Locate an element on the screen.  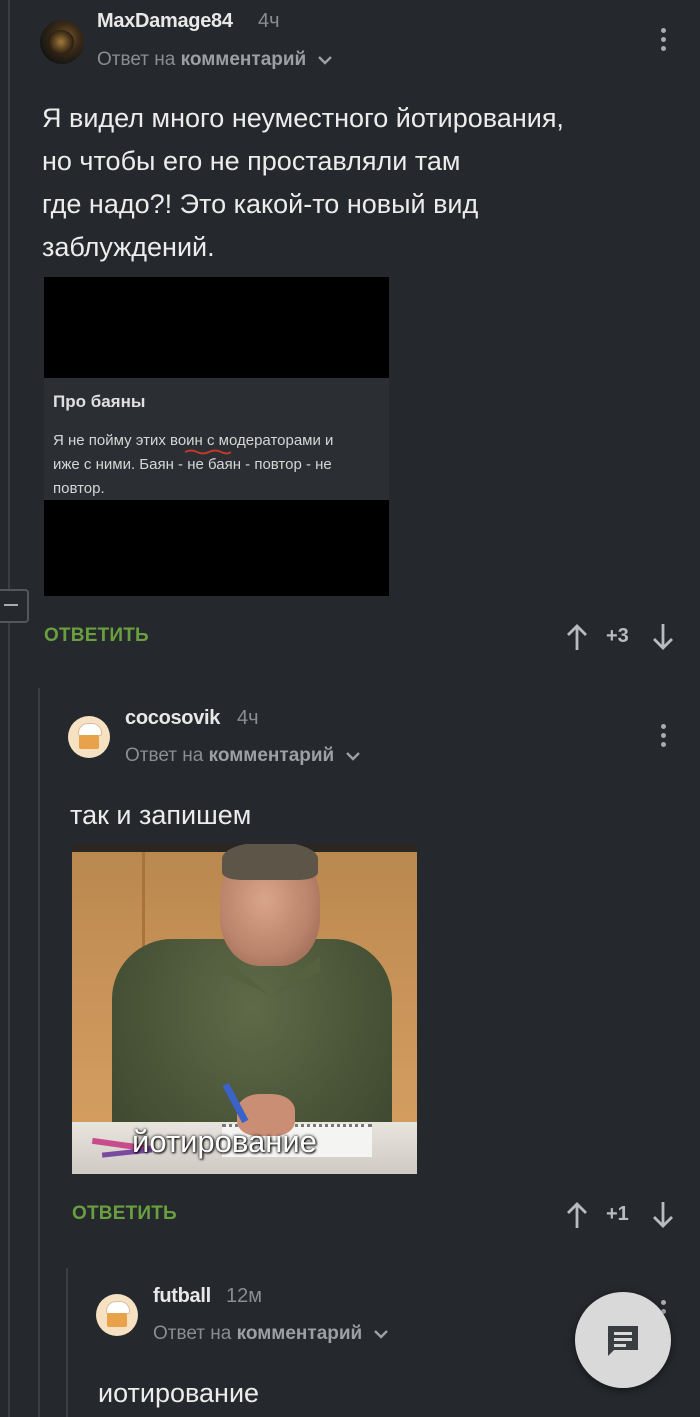
comment-text-line: где надо?! Это какой-то новый вид is located at coordinates (260, 204).